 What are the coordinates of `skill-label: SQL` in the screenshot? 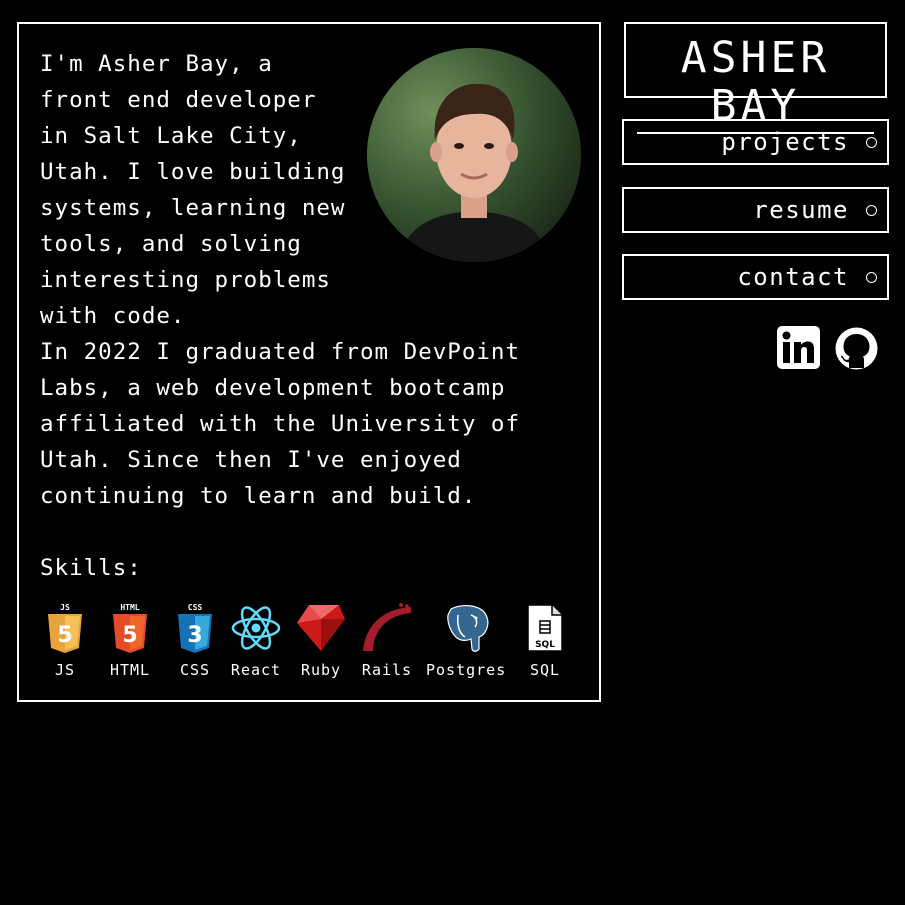 It's located at (545, 670).